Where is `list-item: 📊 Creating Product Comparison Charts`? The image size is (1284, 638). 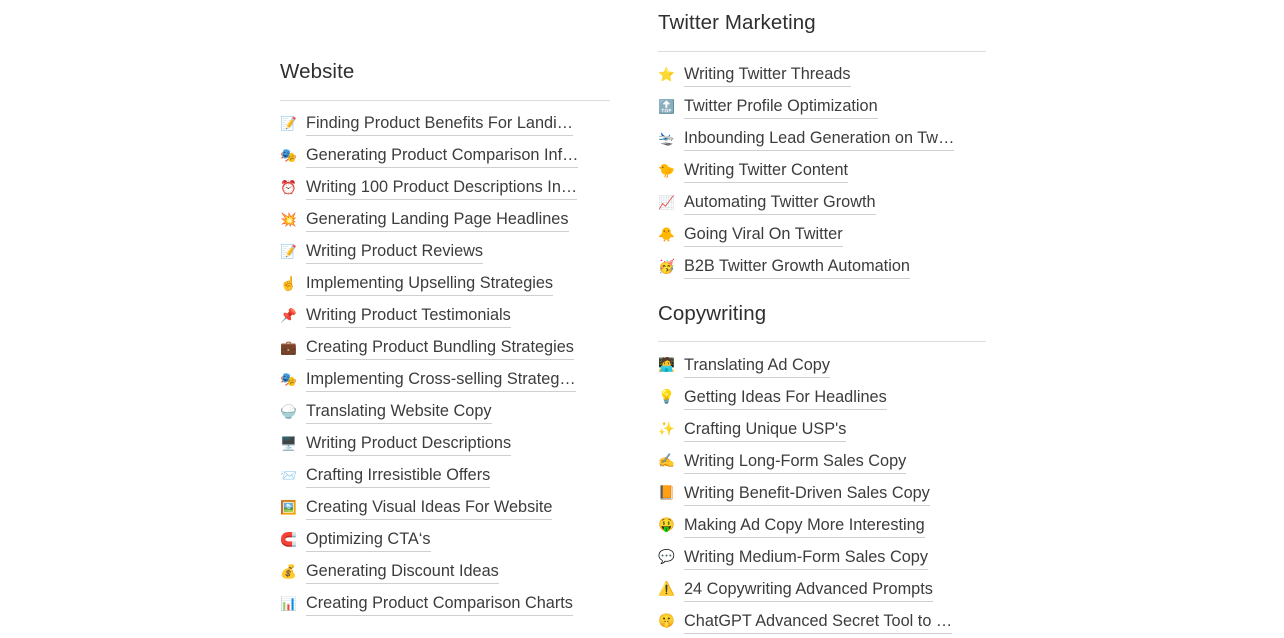
list-item: 📊 Creating Product Comparison Charts is located at coordinates (445, 605).